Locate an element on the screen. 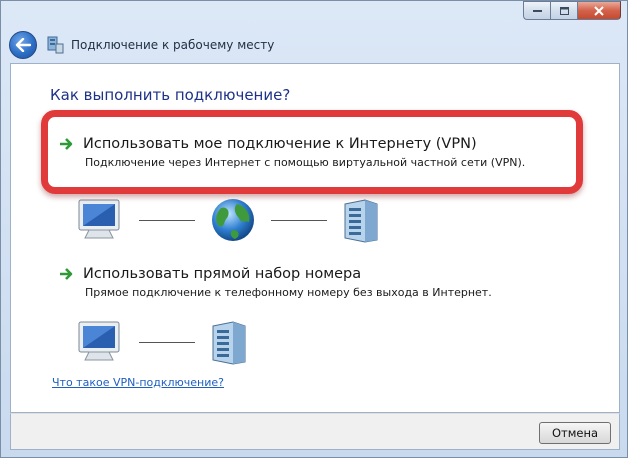 Image resolution: width=628 pixels, height=458 pixels. page-heading: Как выполнить подключение? is located at coordinates (170, 95).